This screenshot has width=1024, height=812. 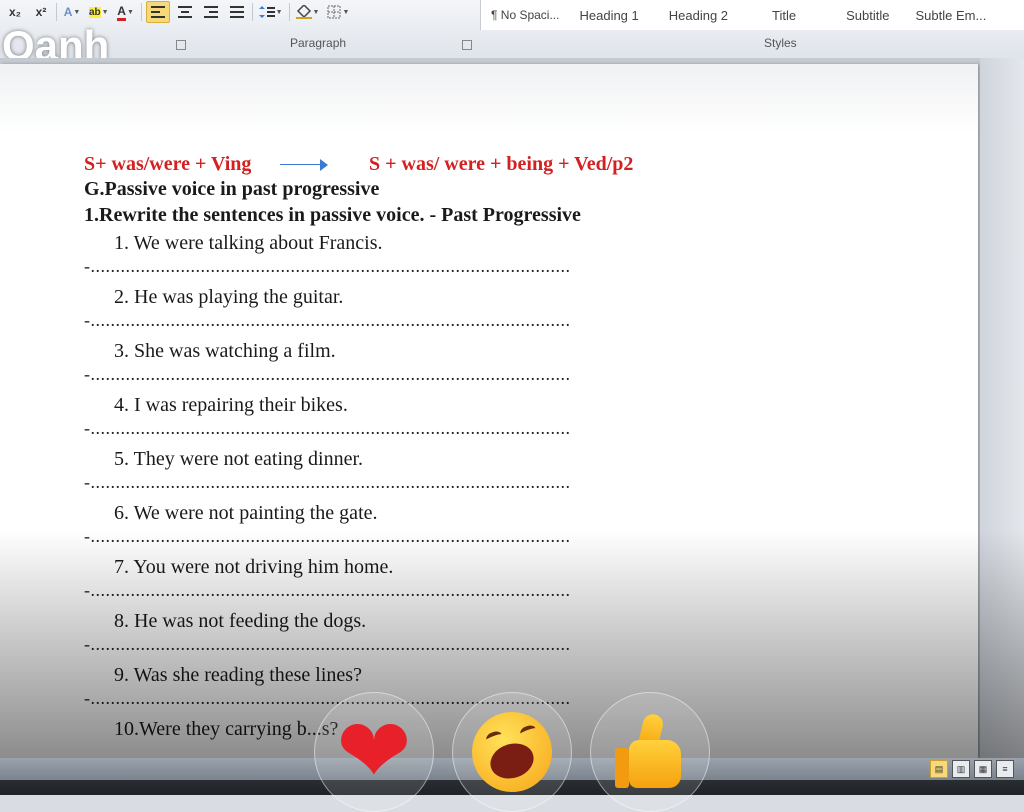 What do you see at coordinates (254, 567) in the screenshot?
I see `exercise-sentence: 7. You were not driving him home.` at bounding box center [254, 567].